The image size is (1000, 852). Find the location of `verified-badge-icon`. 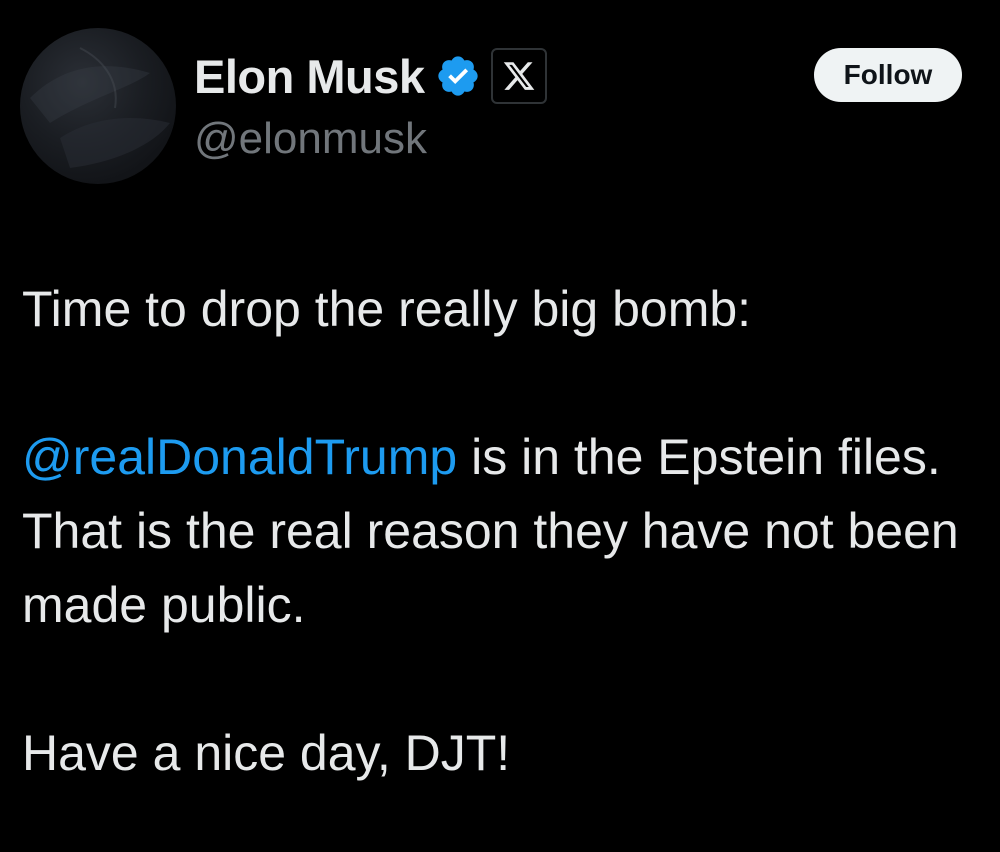

verified-badge-icon is located at coordinates (458, 76).